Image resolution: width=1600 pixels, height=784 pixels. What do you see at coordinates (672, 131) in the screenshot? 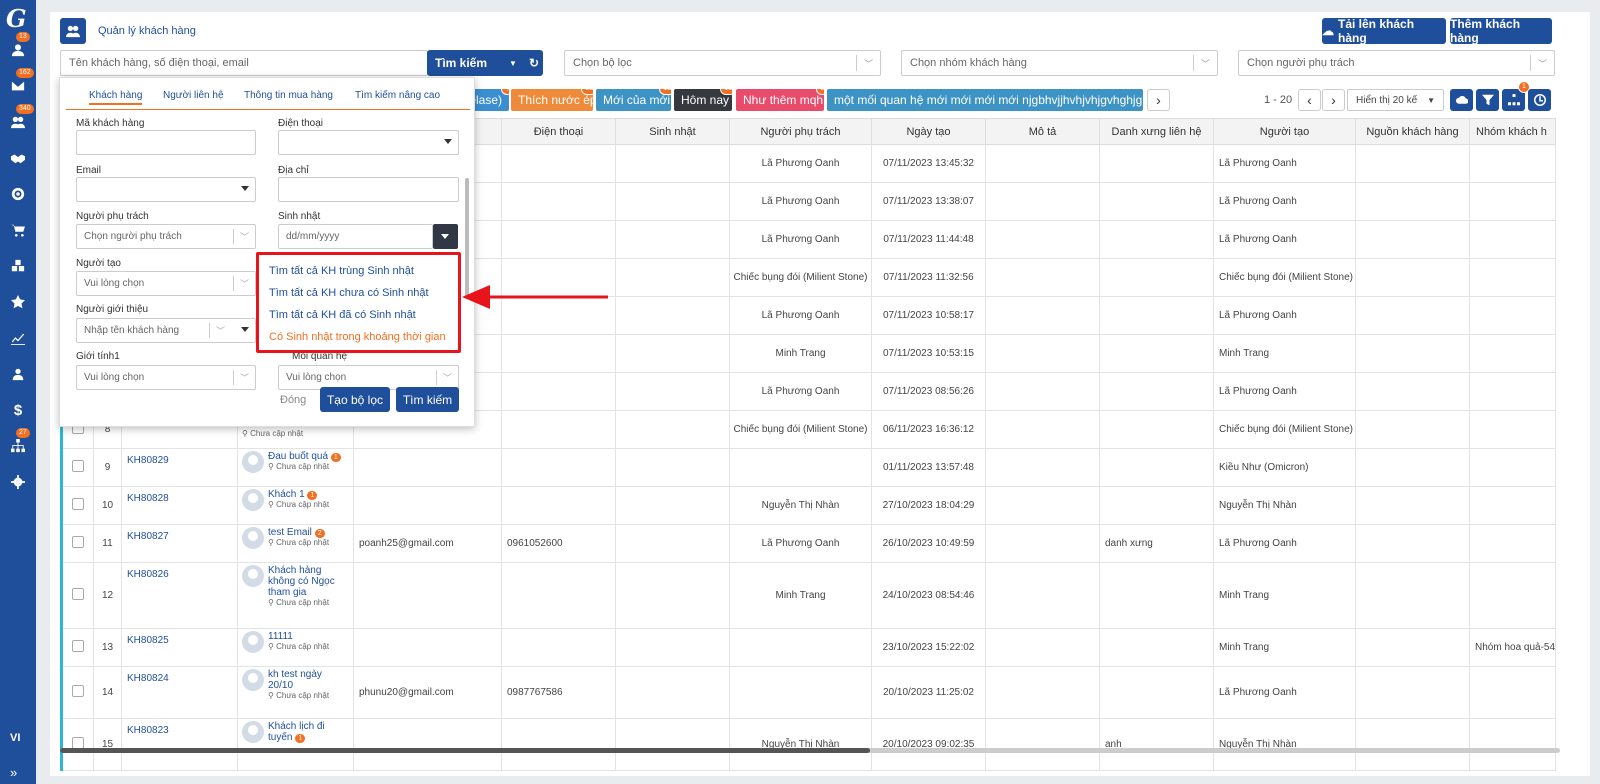
I see `col-header: Sinh nhật` at bounding box center [672, 131].